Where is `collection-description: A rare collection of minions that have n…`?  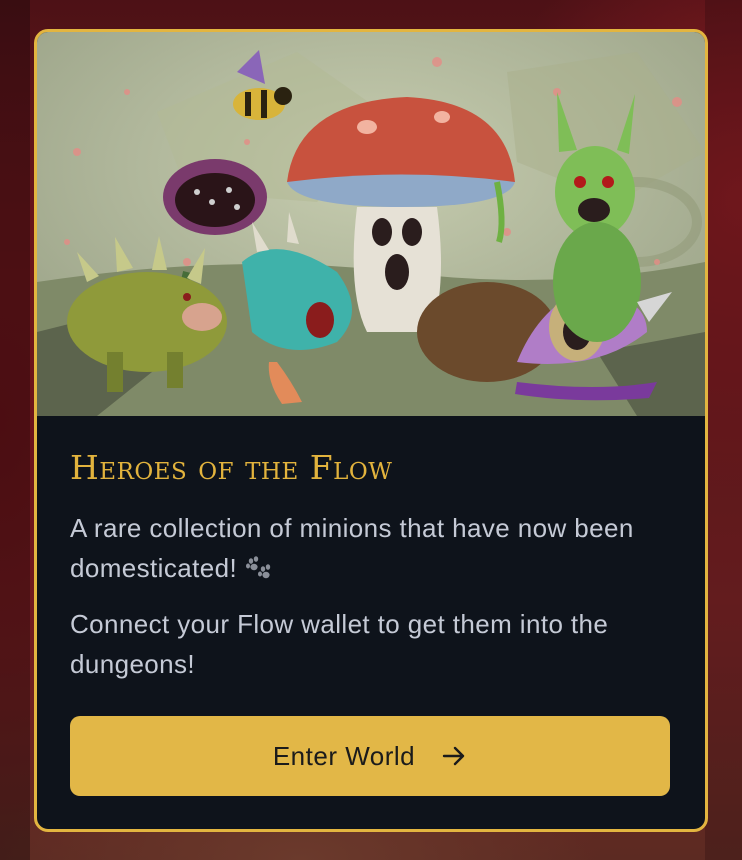
collection-description: A rare collection of minions that have n… is located at coordinates (371, 548).